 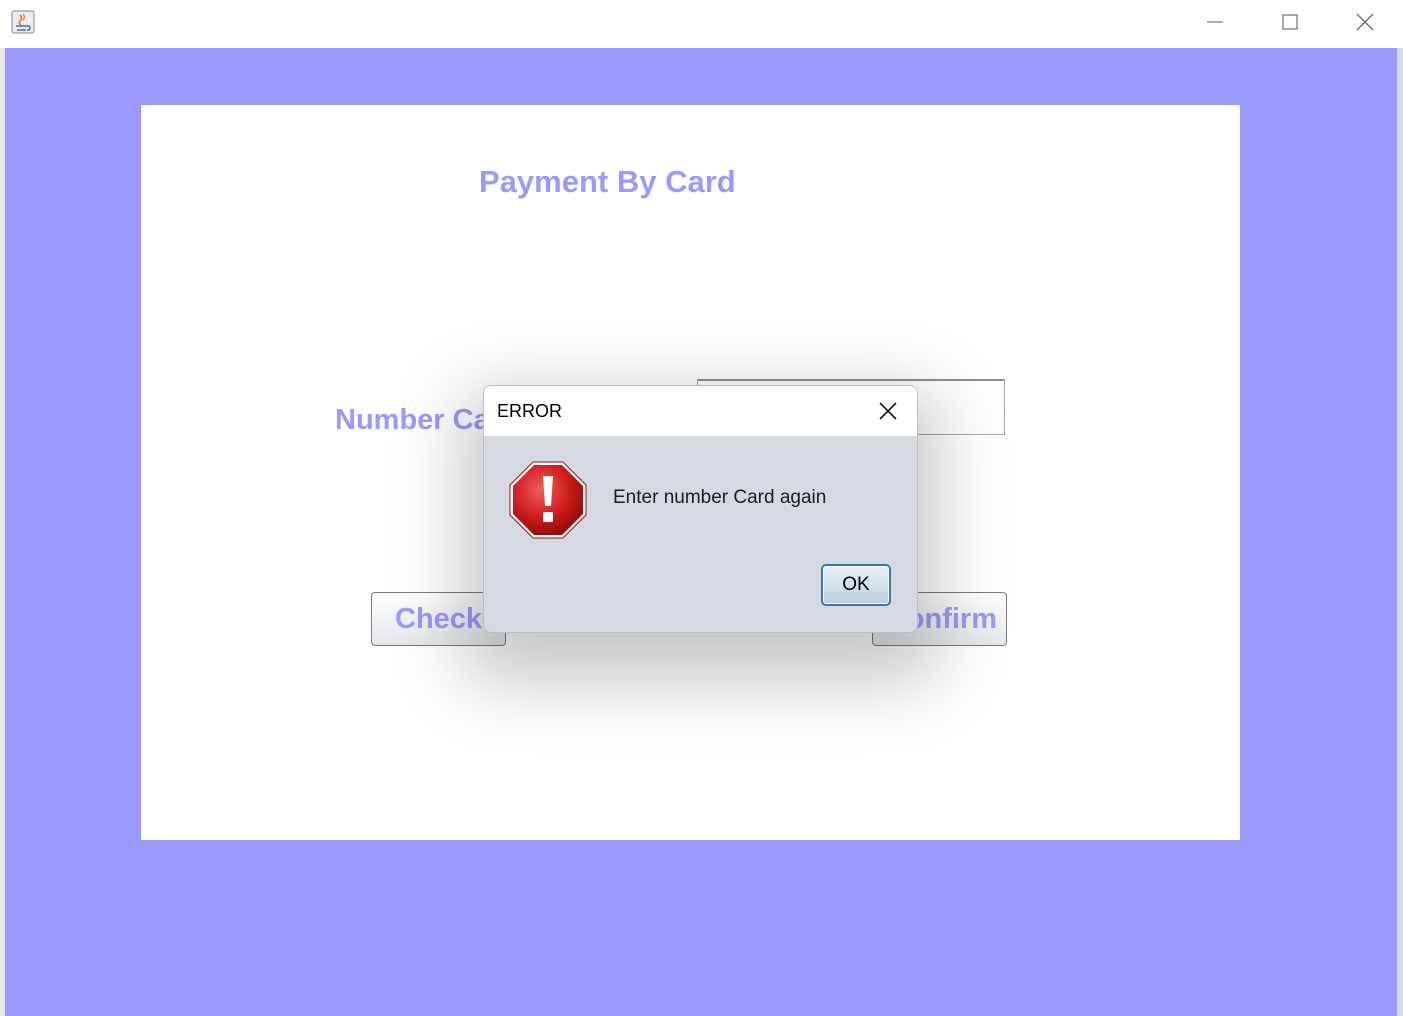 I want to click on minimize-icon, so click(x=1215, y=22).